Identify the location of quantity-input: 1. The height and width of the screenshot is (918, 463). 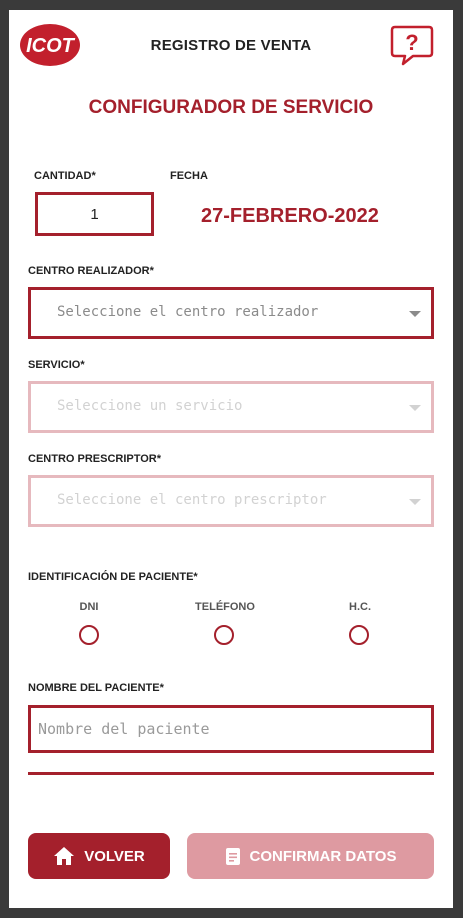
(94, 214).